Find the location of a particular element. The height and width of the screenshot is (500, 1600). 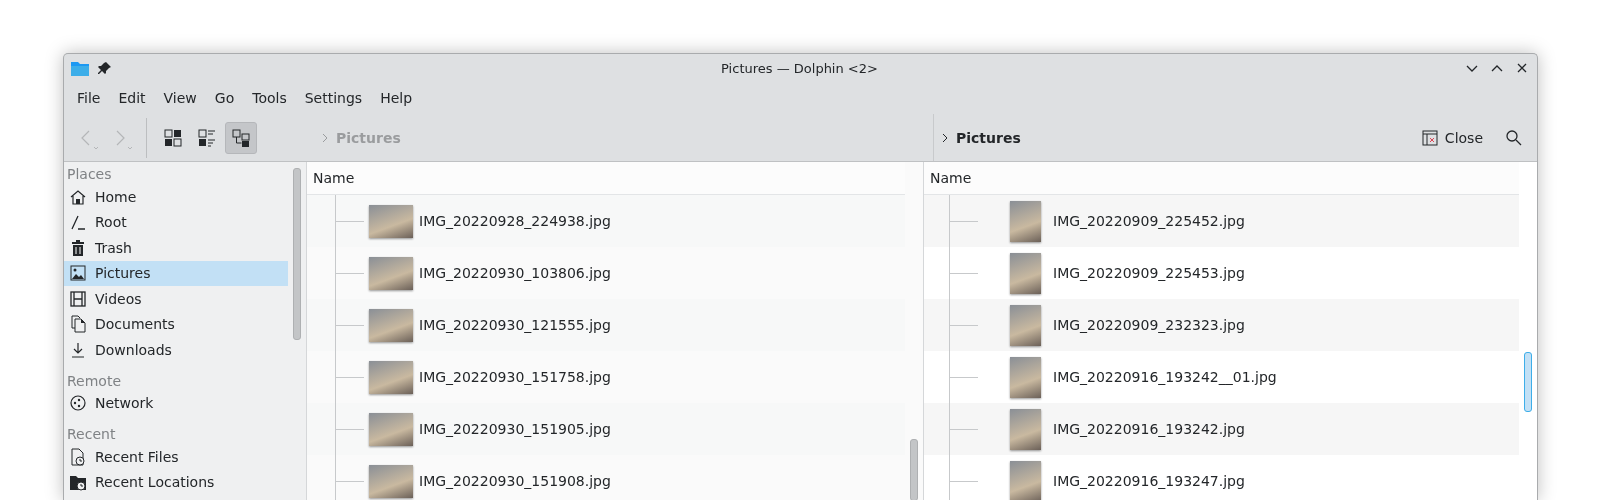

window-title: Pictures — Dolphin <2> is located at coordinates (799, 68).